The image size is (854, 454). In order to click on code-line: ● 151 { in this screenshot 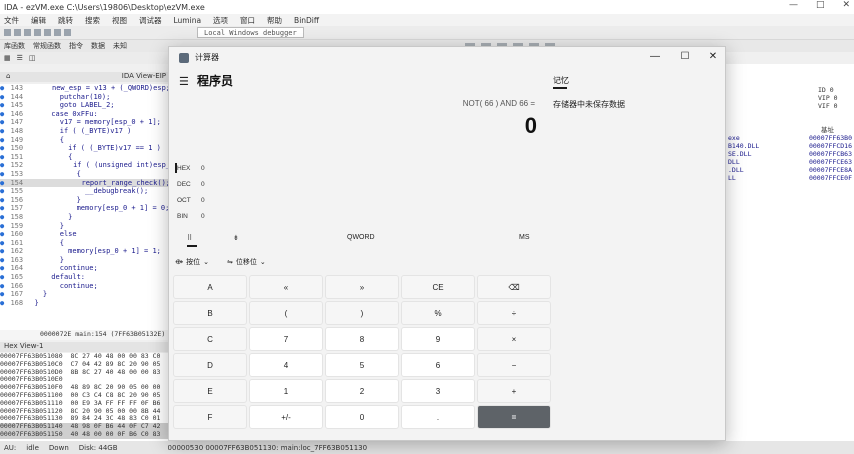, I will do `click(85, 157)`.